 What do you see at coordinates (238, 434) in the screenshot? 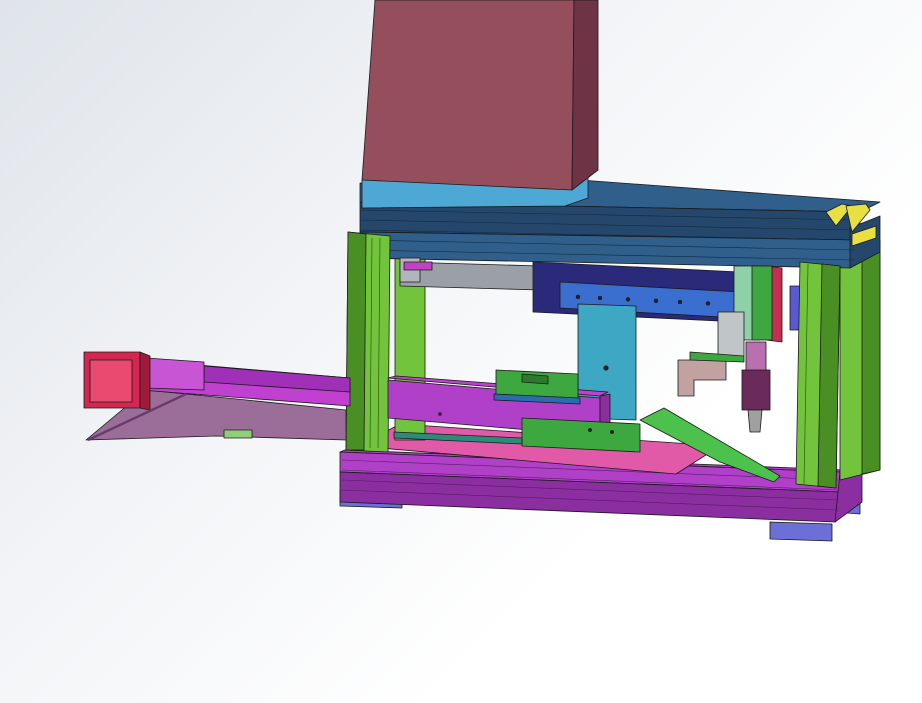
I see `arm-tab` at bounding box center [238, 434].